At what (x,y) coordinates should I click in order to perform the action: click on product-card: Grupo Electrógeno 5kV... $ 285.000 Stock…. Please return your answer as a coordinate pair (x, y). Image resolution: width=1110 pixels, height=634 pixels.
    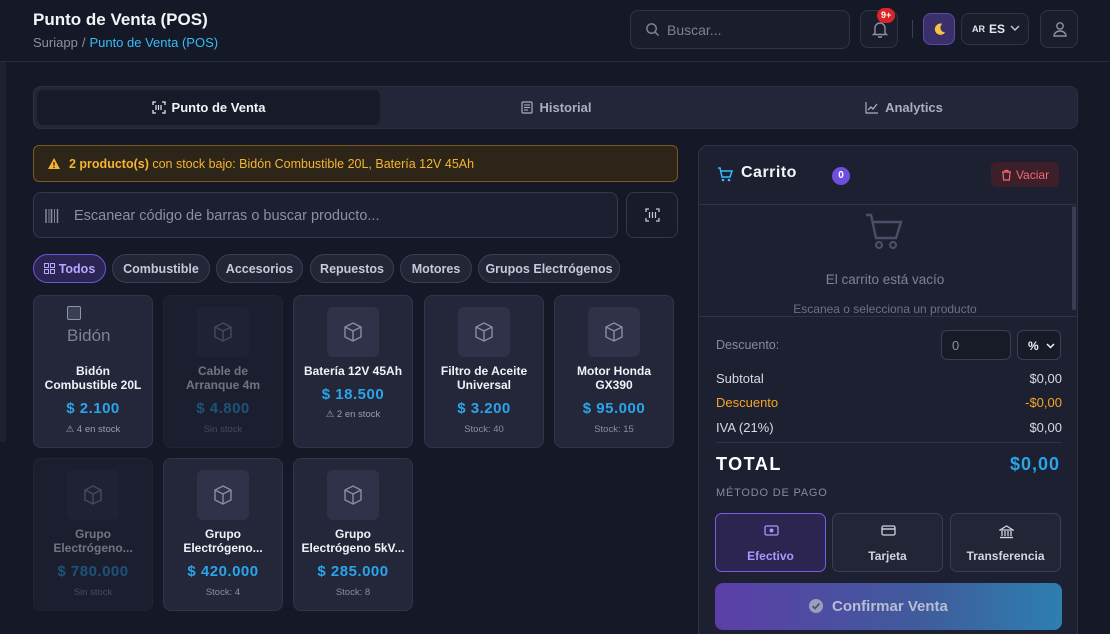
    Looking at the image, I should click on (353, 534).